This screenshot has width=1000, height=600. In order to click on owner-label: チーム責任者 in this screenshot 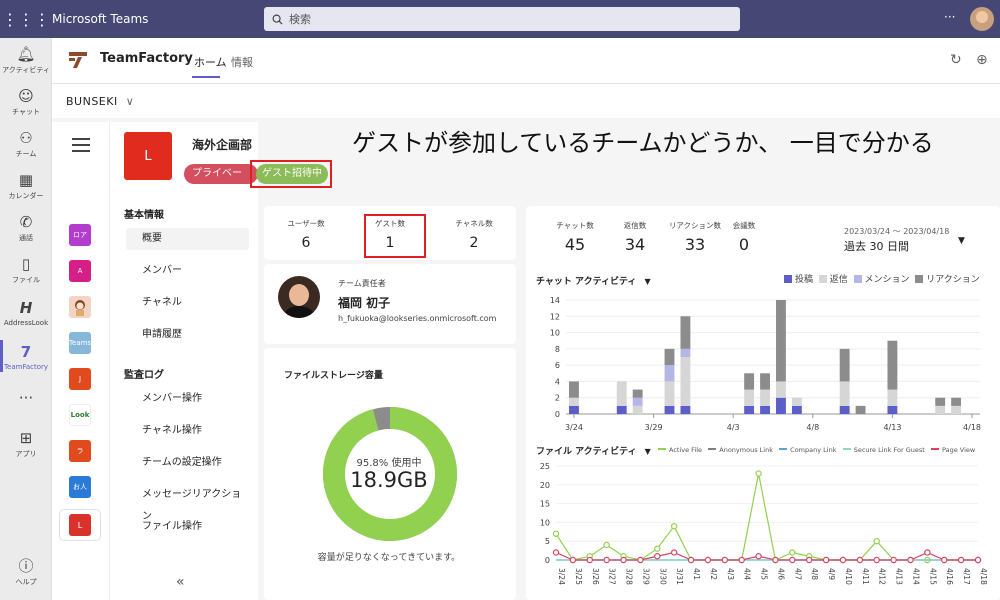, I will do `click(362, 283)`.